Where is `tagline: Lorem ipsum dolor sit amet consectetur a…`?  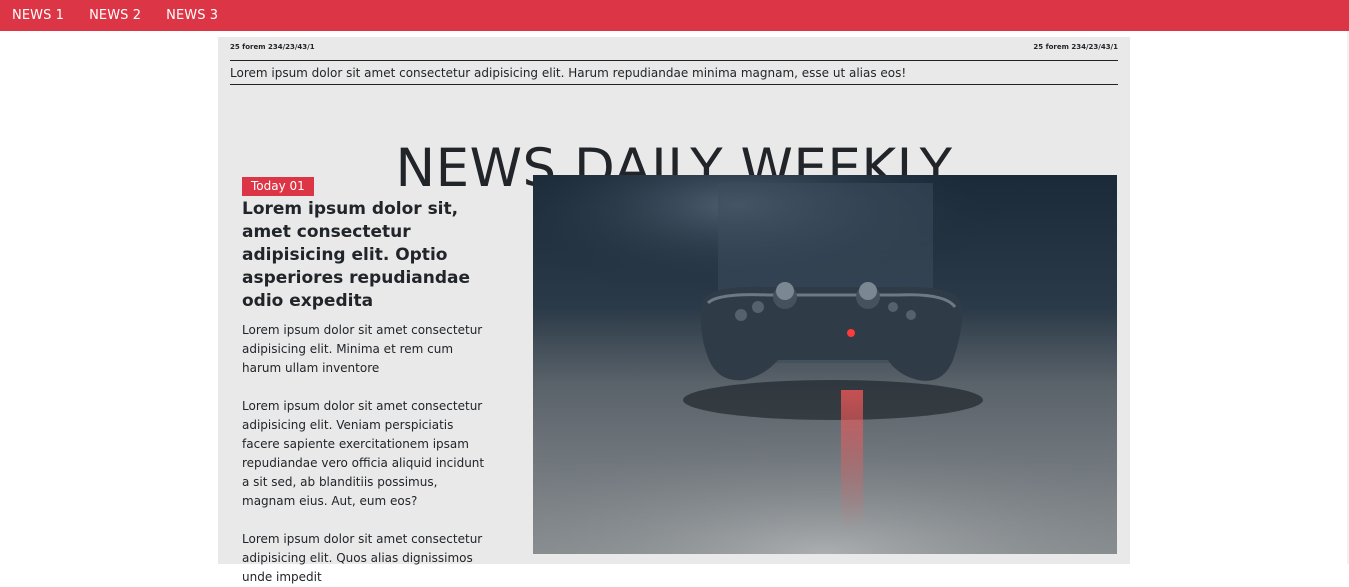 tagline: Lorem ipsum dolor sit amet consectetur a… is located at coordinates (568, 73).